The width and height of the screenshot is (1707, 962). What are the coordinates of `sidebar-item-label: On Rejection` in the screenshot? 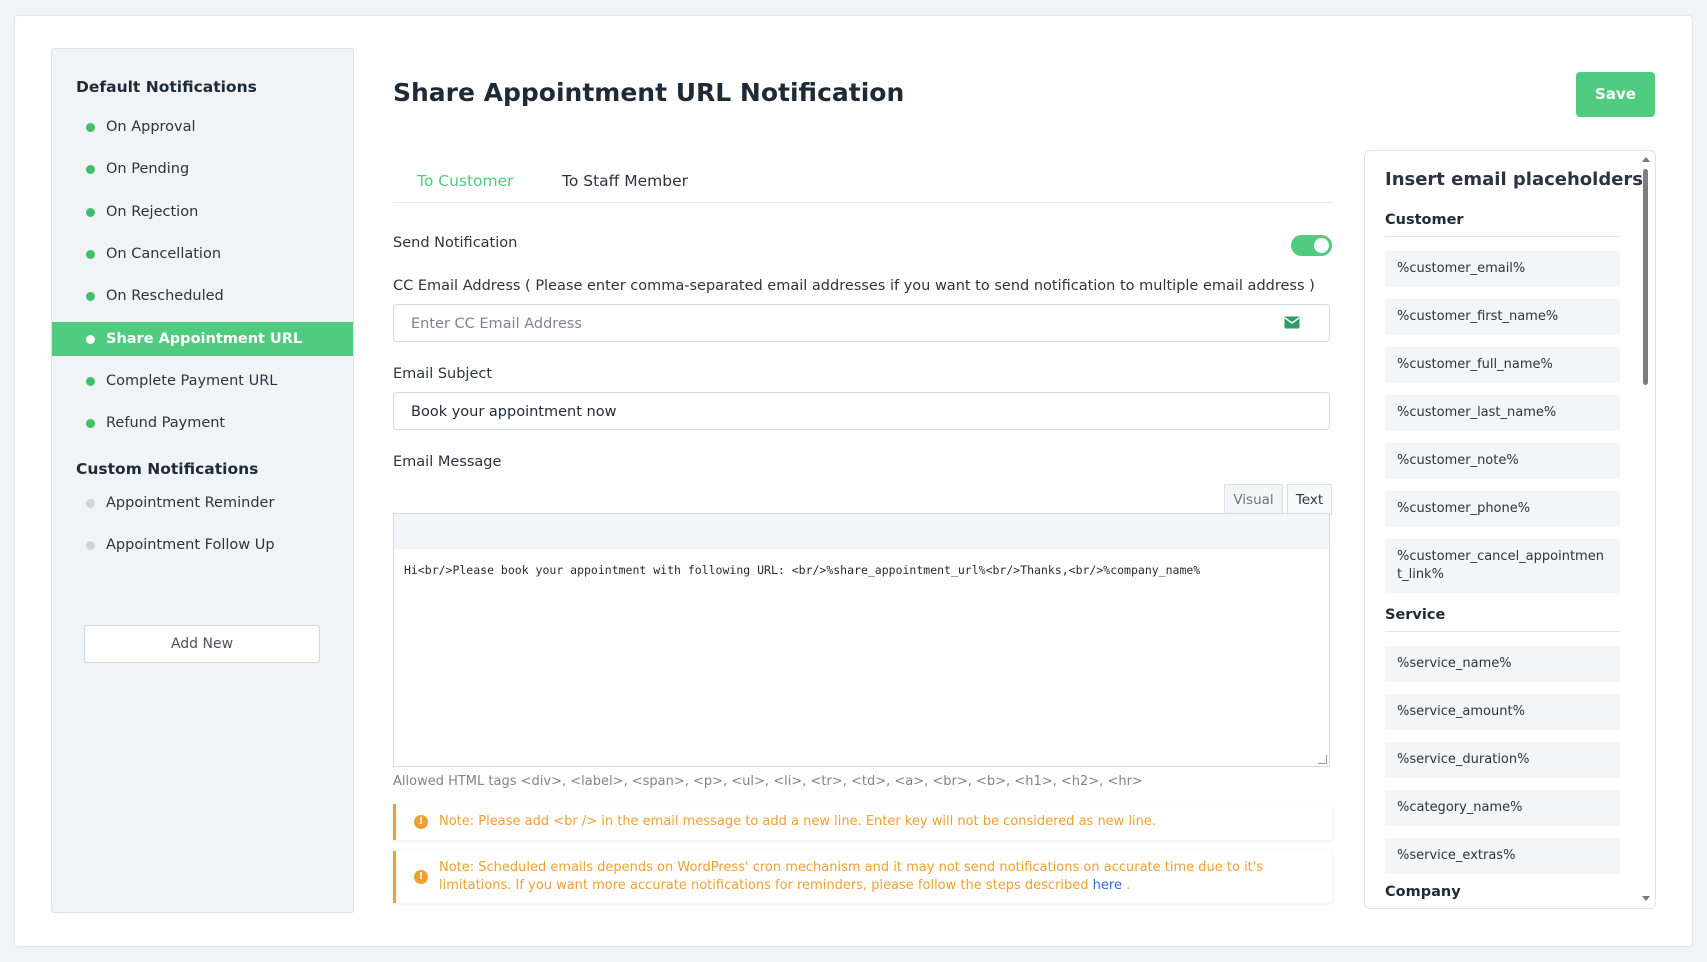 It's located at (152, 211).